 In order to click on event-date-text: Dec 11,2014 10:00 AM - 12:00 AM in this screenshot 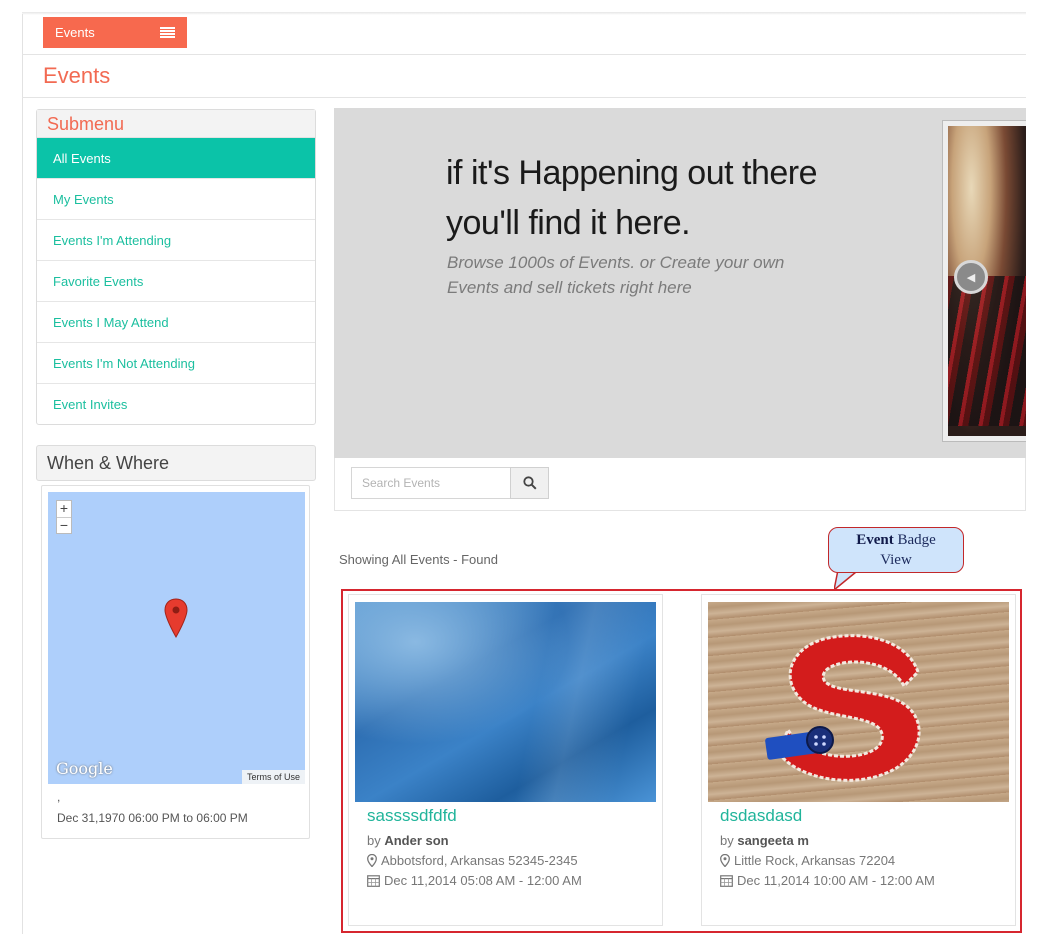, I will do `click(836, 880)`.